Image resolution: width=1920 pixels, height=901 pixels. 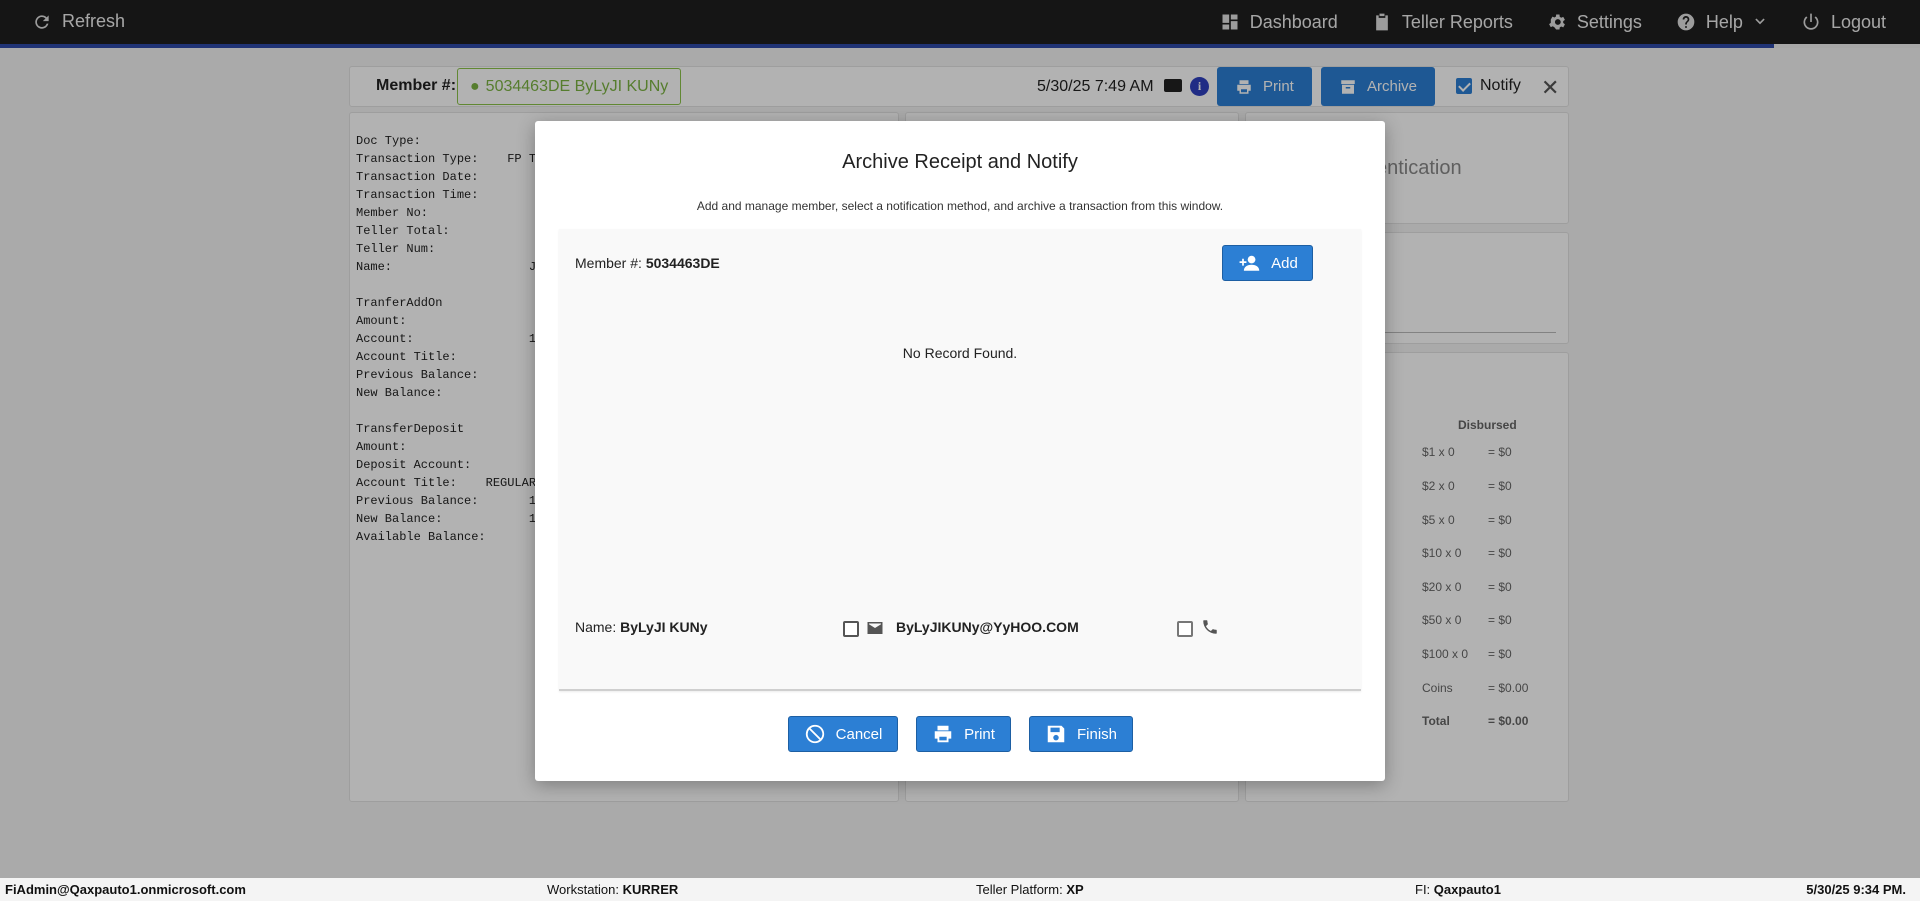 I want to click on denomination: $10 x 0, so click(x=1442, y=553).